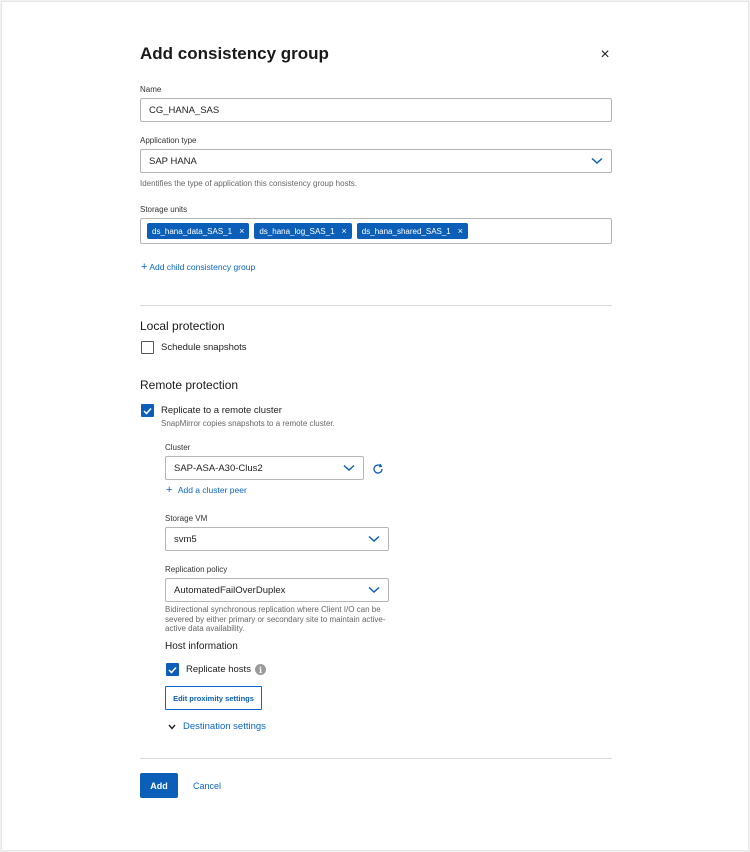 The image size is (750, 852). Describe the element at coordinates (168, 140) in the screenshot. I see `application-type-label: Application type` at that location.